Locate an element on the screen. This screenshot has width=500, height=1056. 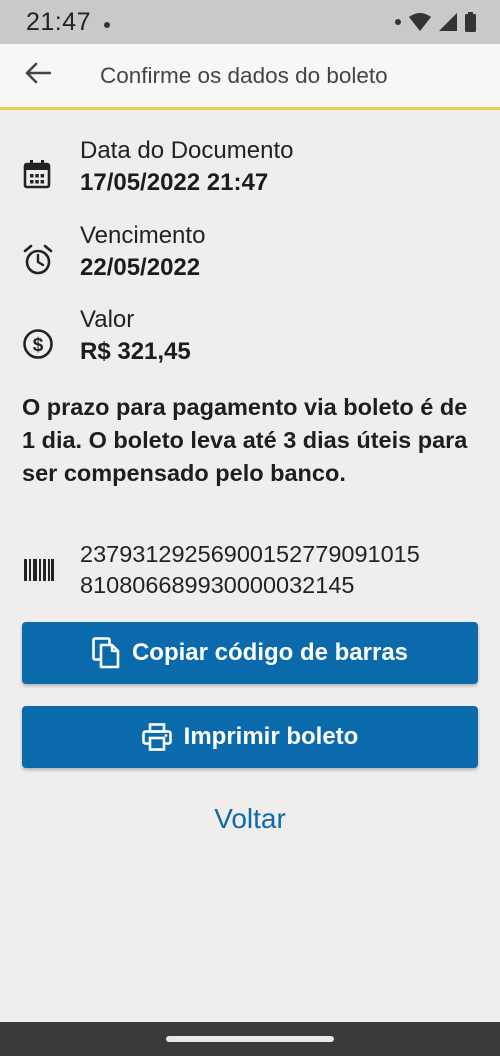
arrow-left-icon is located at coordinates (38, 75).